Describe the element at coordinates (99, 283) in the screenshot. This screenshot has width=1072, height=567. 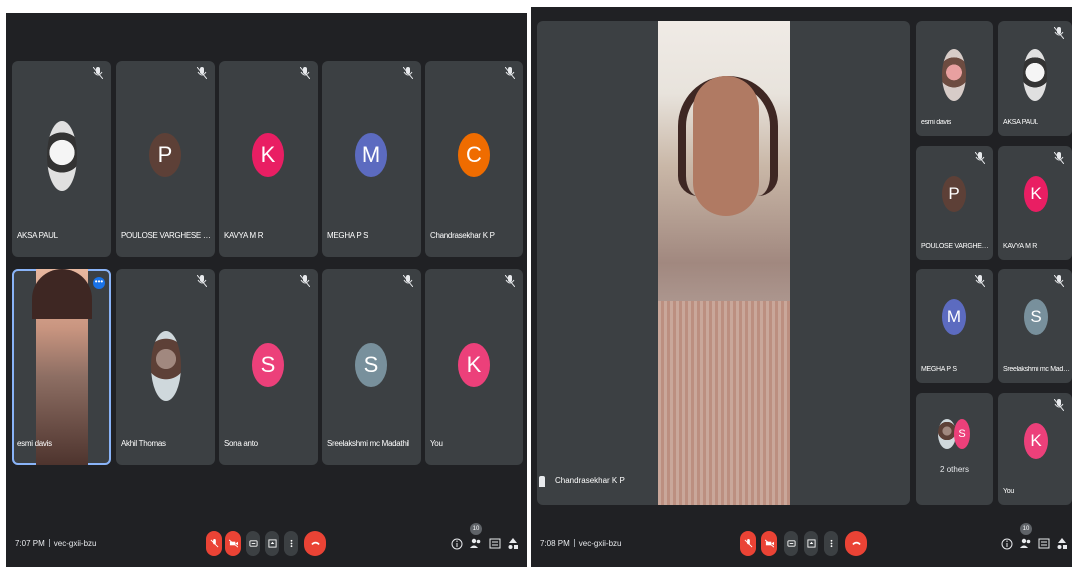
I see `more-options-icon: •••` at that location.